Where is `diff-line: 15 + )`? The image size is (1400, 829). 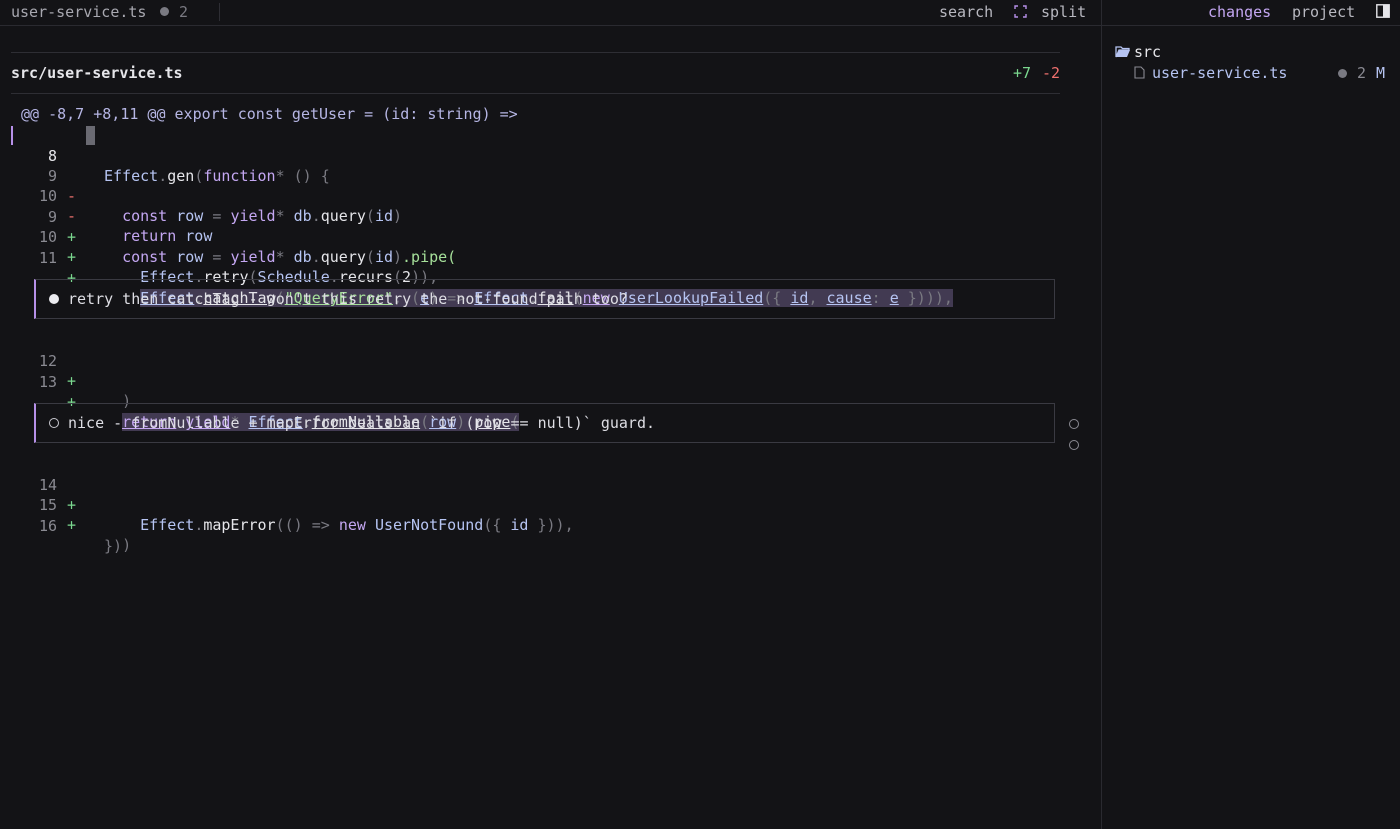 diff-line: 15 + ) is located at coordinates (530, 514).